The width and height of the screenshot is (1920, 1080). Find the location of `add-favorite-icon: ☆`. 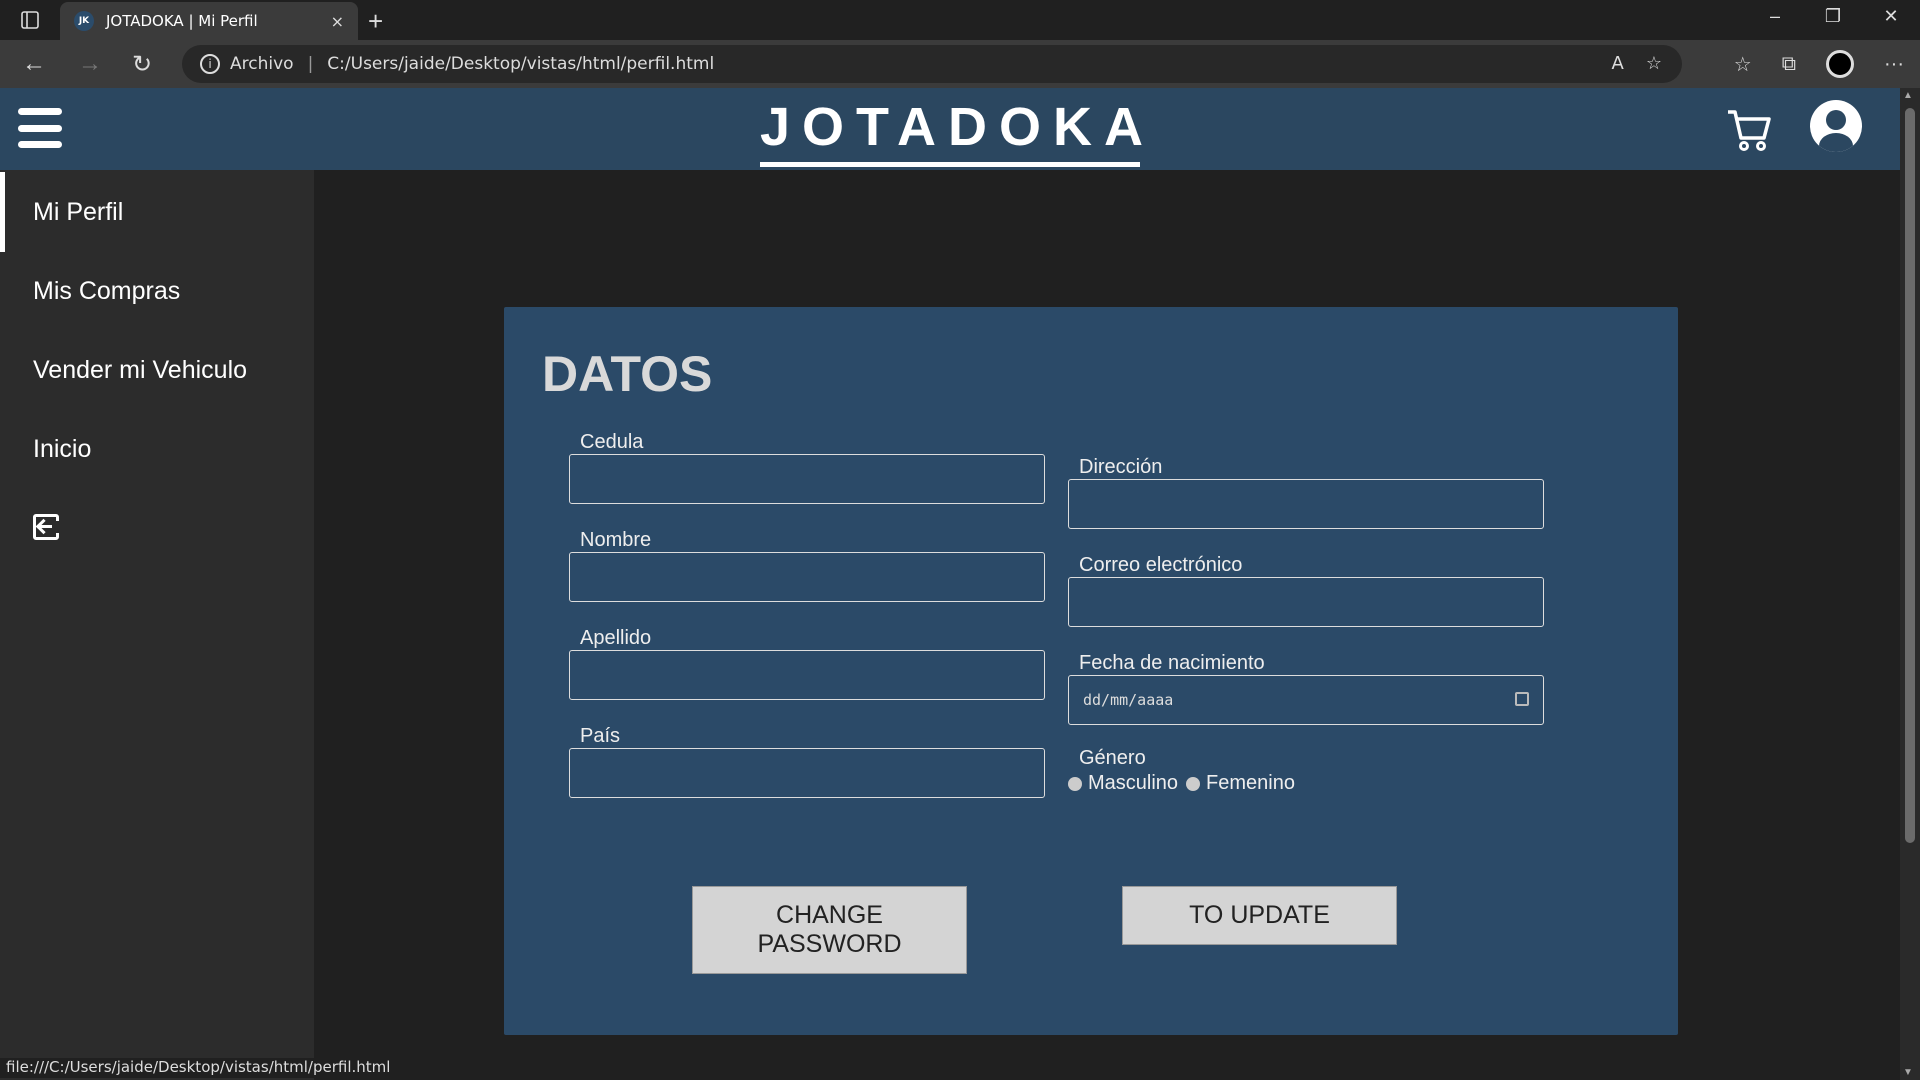

add-favorite-icon: ☆ is located at coordinates (1654, 63).